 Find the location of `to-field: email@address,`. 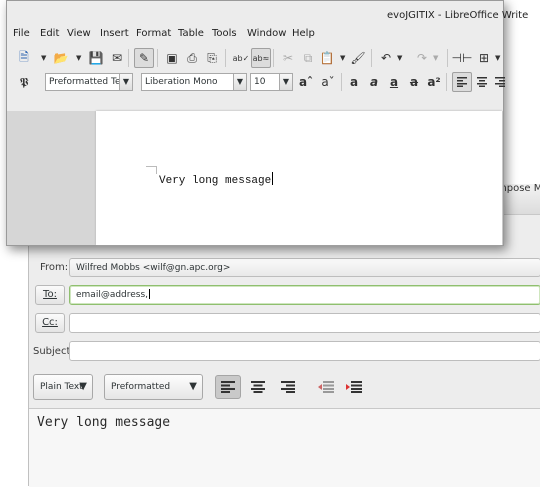

to-field: email@address, is located at coordinates (304, 295).